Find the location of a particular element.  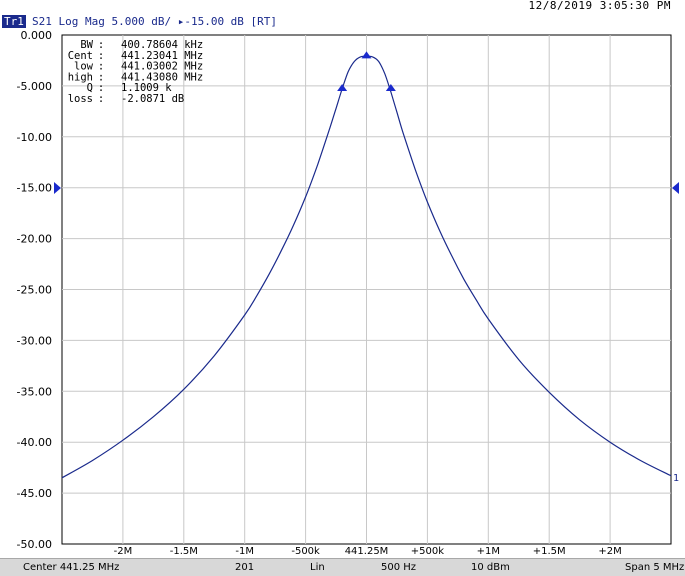

y-tick-label: -5.000 is located at coordinates (34, 86).